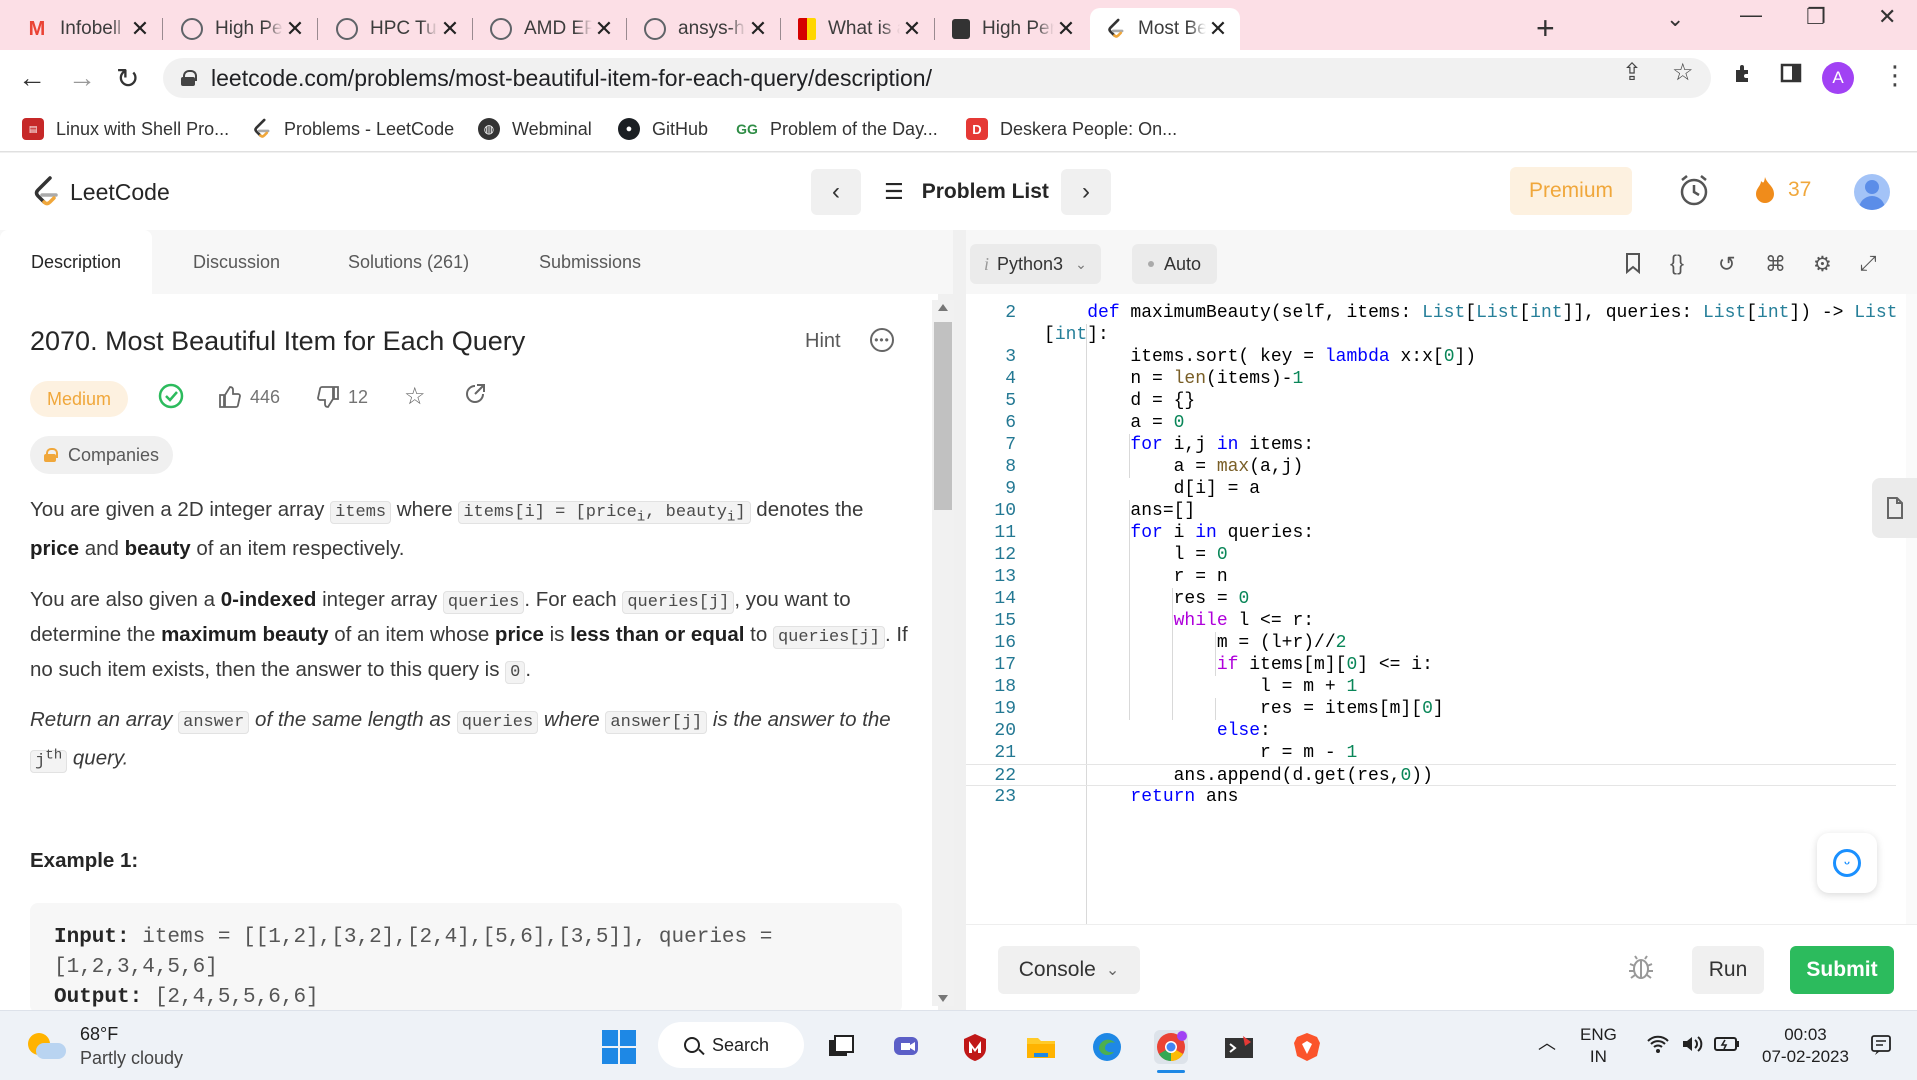 The width and height of the screenshot is (1917, 1080). What do you see at coordinates (1881, 1048) in the screenshot?
I see `notification-bell-icon` at bounding box center [1881, 1048].